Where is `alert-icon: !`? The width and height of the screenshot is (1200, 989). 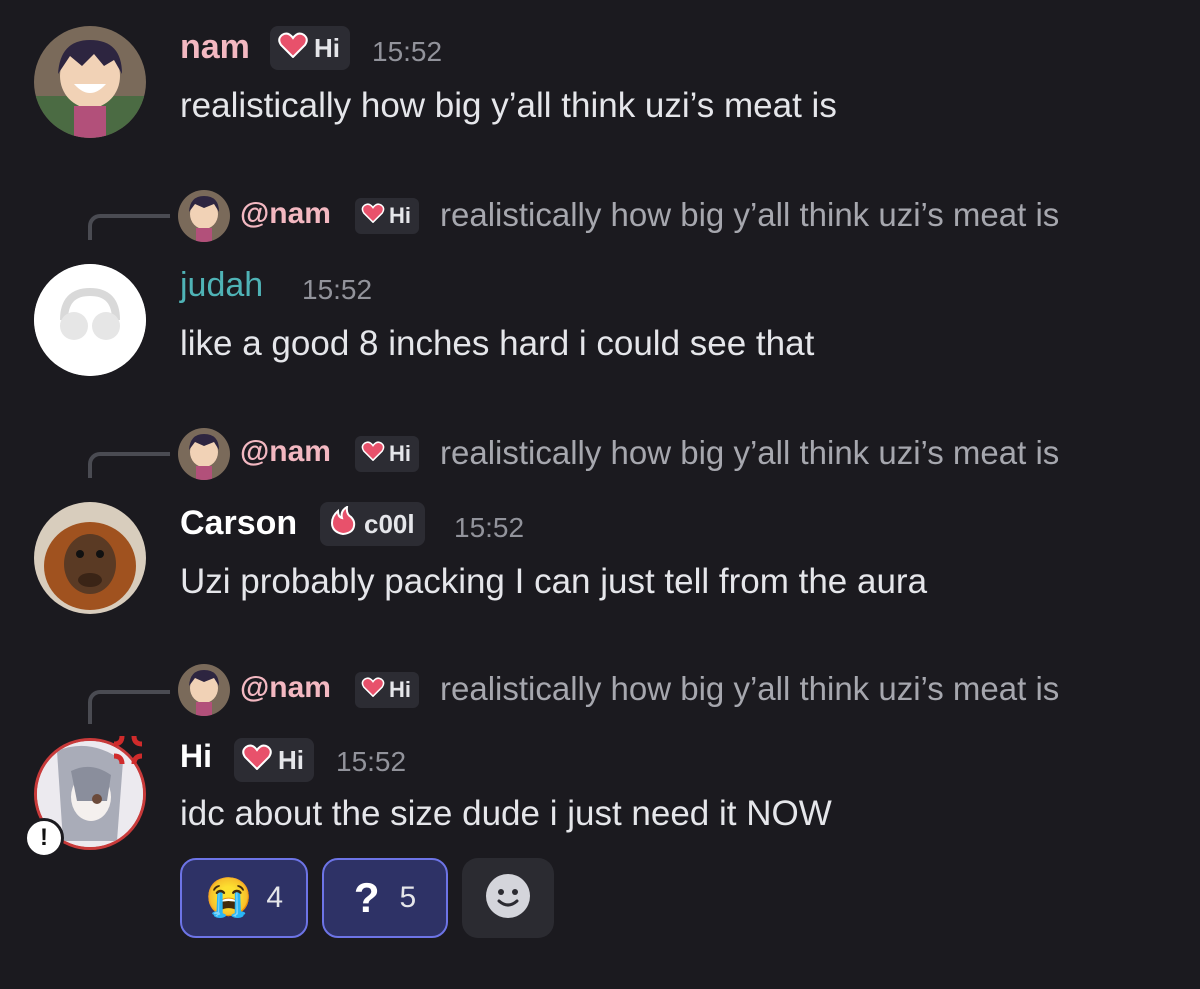
alert-icon: ! is located at coordinates (44, 838).